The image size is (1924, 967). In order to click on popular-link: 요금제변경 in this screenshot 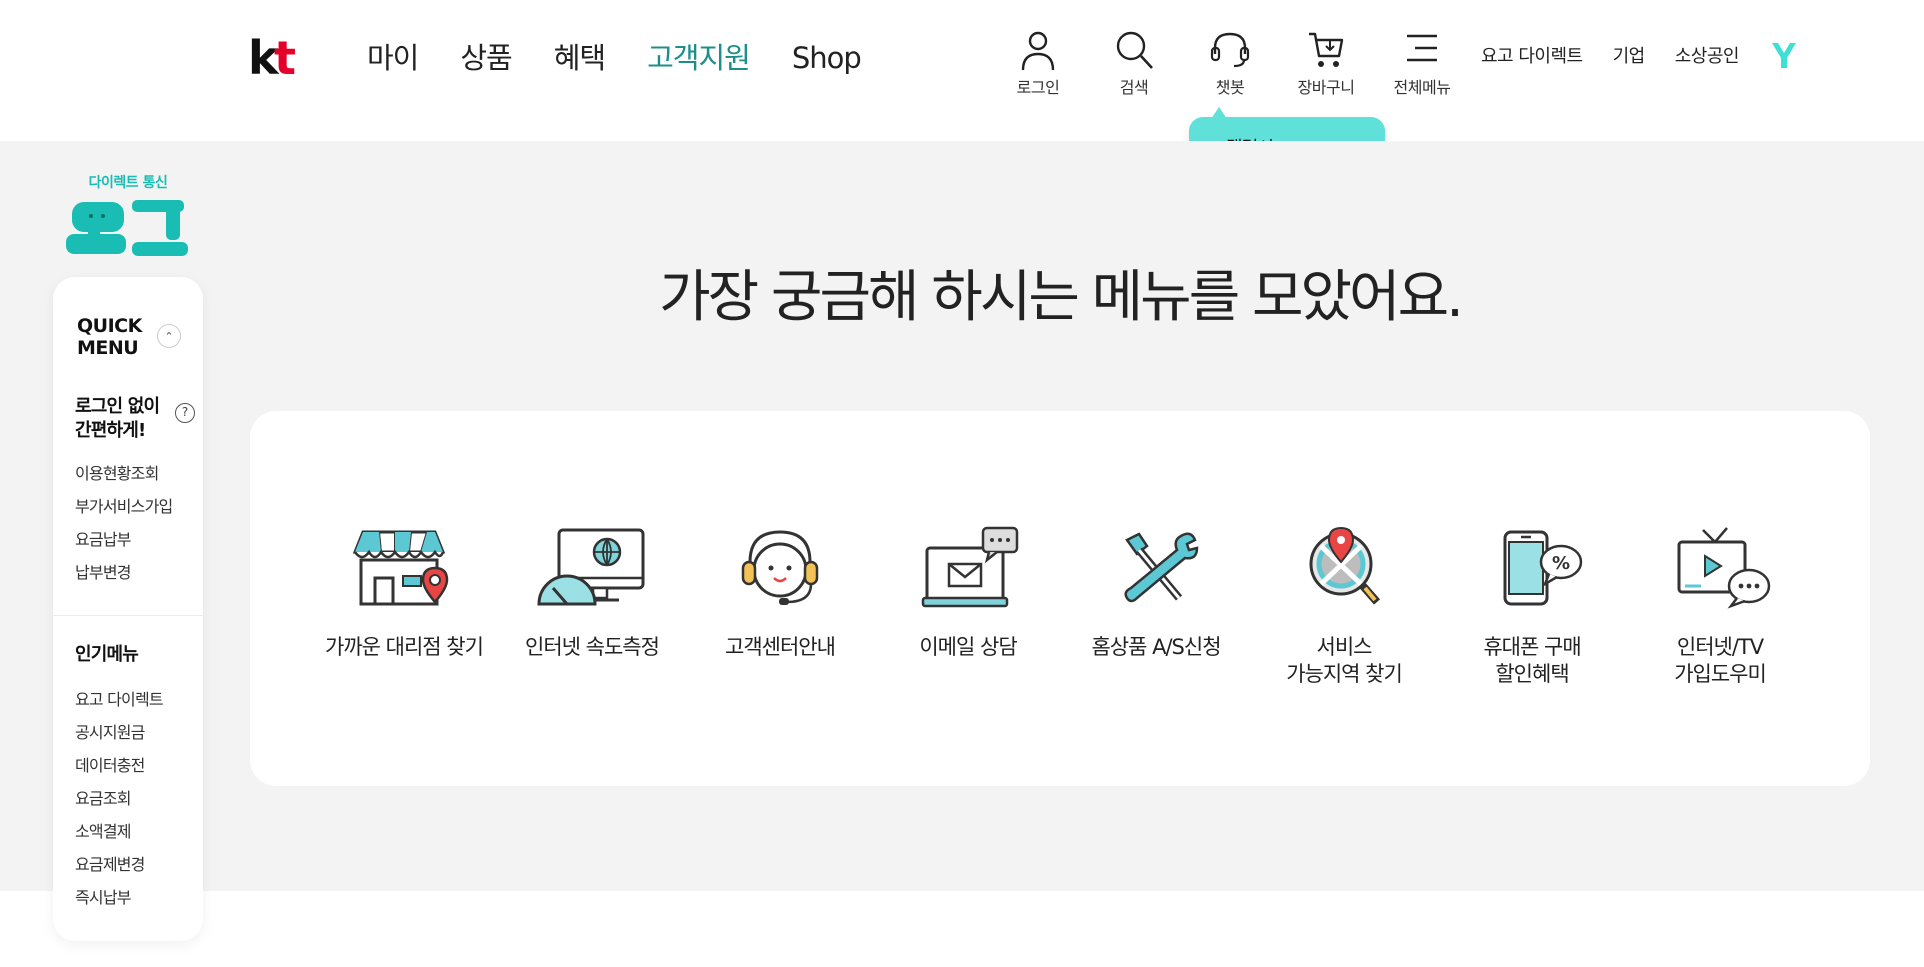, I will do `click(119, 864)`.